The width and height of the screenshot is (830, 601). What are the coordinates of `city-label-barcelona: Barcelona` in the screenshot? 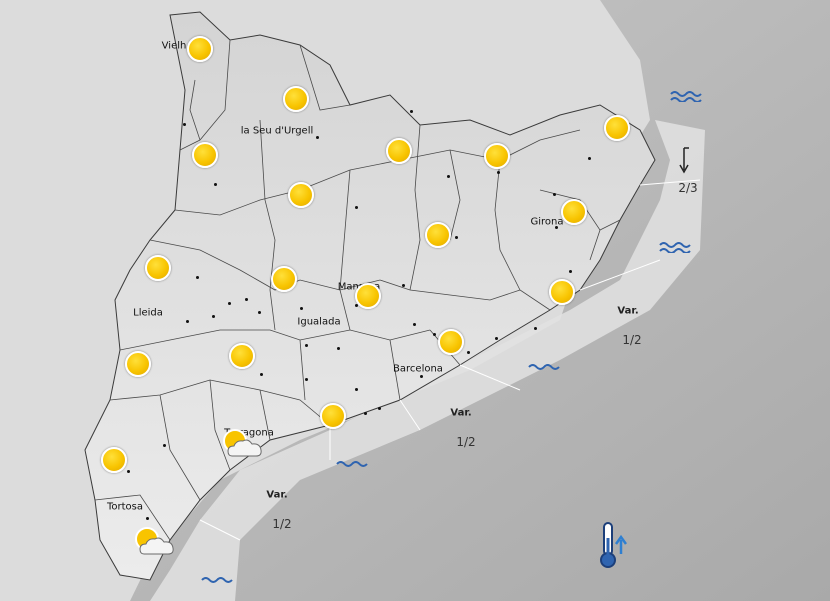 It's located at (418, 369).